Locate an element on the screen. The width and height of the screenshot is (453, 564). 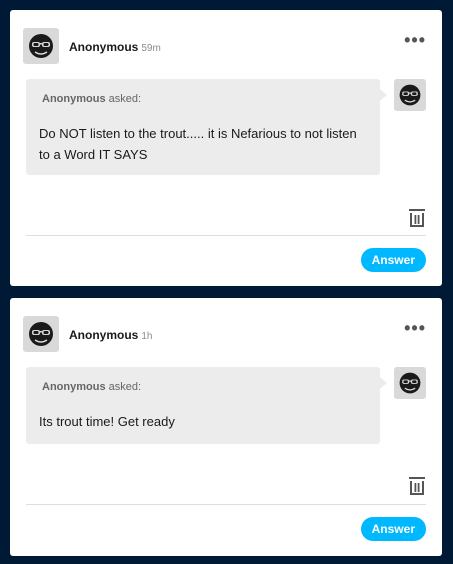
asker-name-line: Anonymous 1h is located at coordinates (110, 335).